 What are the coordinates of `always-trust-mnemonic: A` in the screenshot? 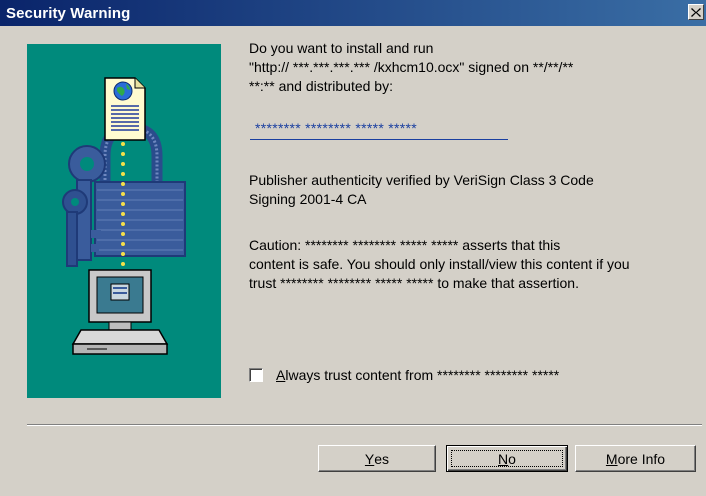 It's located at (281, 375).